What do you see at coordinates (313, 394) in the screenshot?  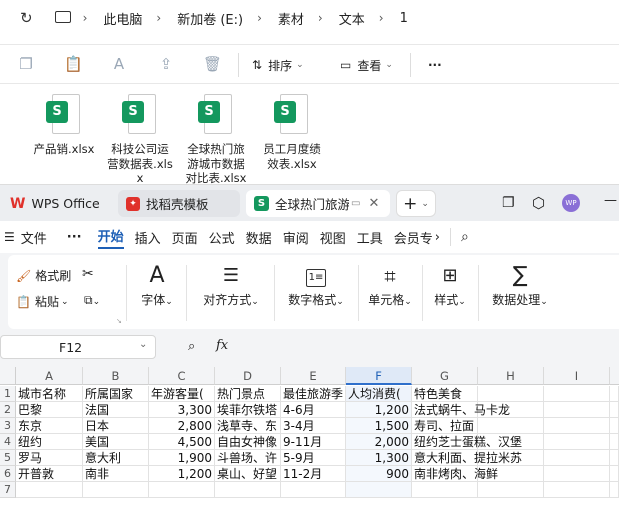 I see `table-cell: 最佳旅游季` at bounding box center [313, 394].